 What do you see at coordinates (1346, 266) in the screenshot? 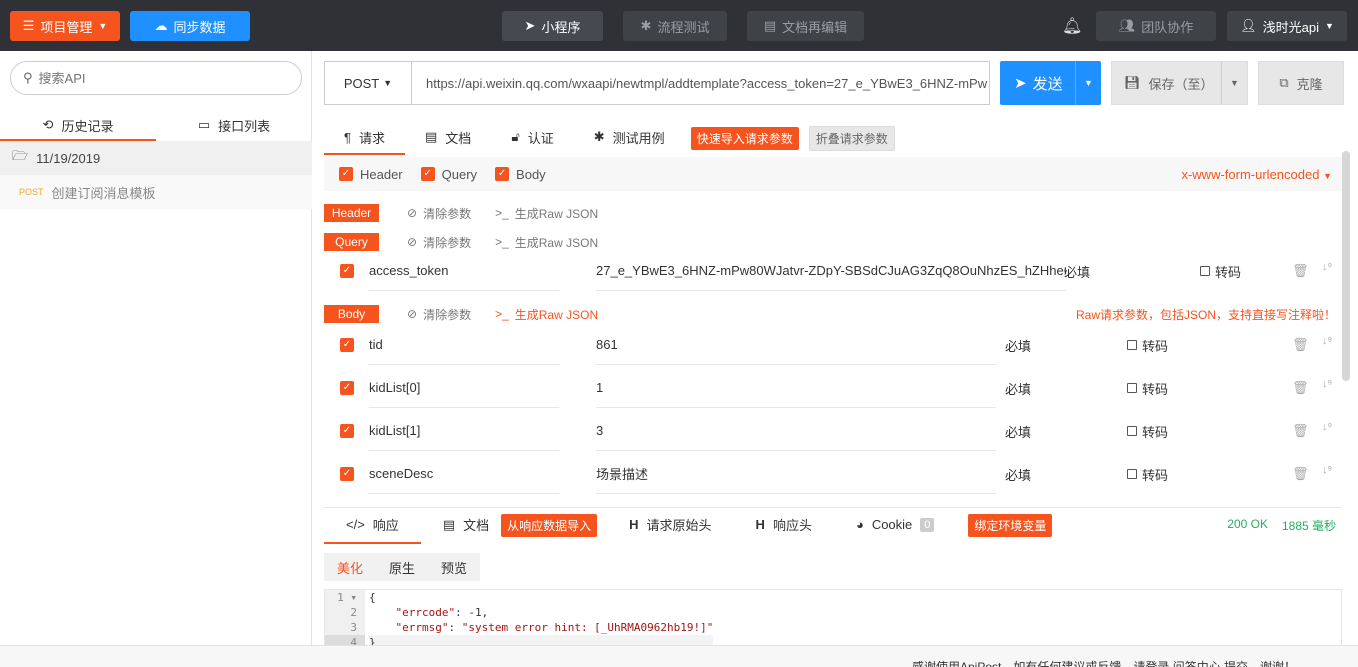
I see `scrollbar` at bounding box center [1346, 266].